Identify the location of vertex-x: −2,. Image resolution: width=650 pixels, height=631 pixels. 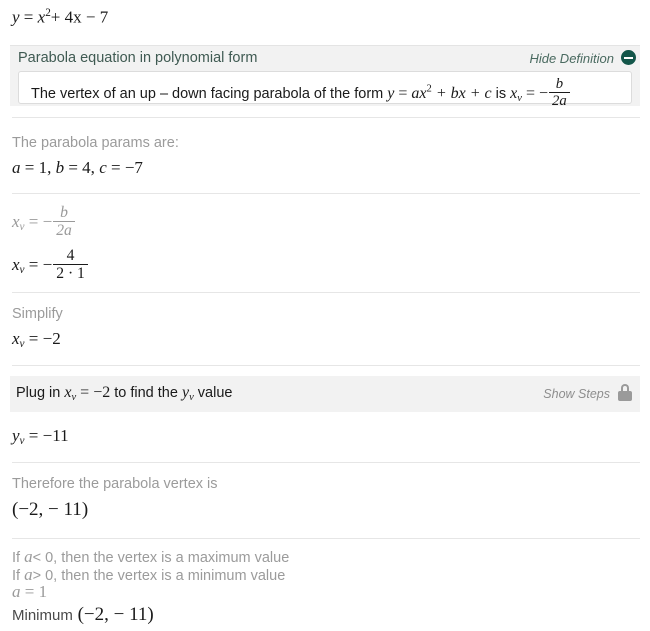
(31, 509).